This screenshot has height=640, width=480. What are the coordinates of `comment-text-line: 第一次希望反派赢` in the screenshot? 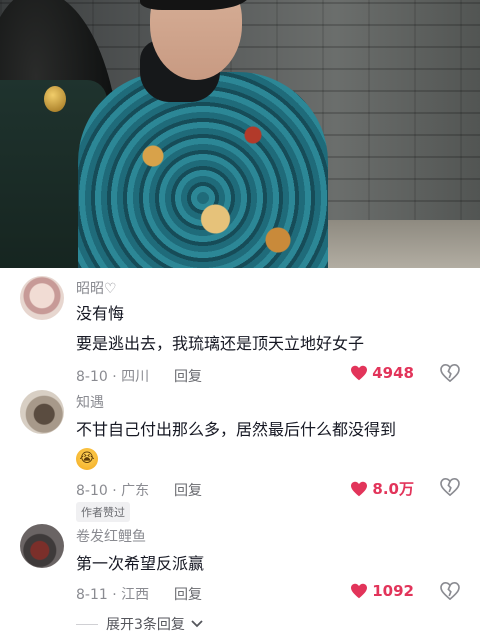 It's located at (140, 563).